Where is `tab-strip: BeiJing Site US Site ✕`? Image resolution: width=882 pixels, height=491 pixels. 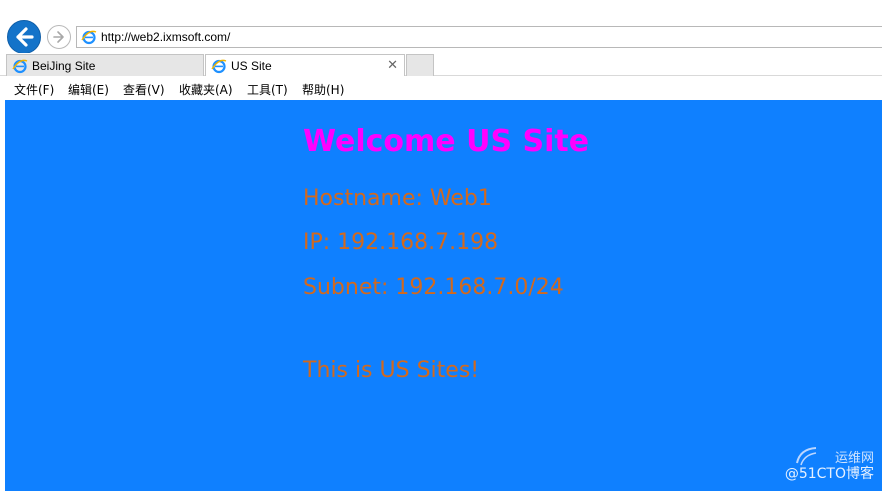 tab-strip: BeiJing Site US Site ✕ is located at coordinates (441, 65).